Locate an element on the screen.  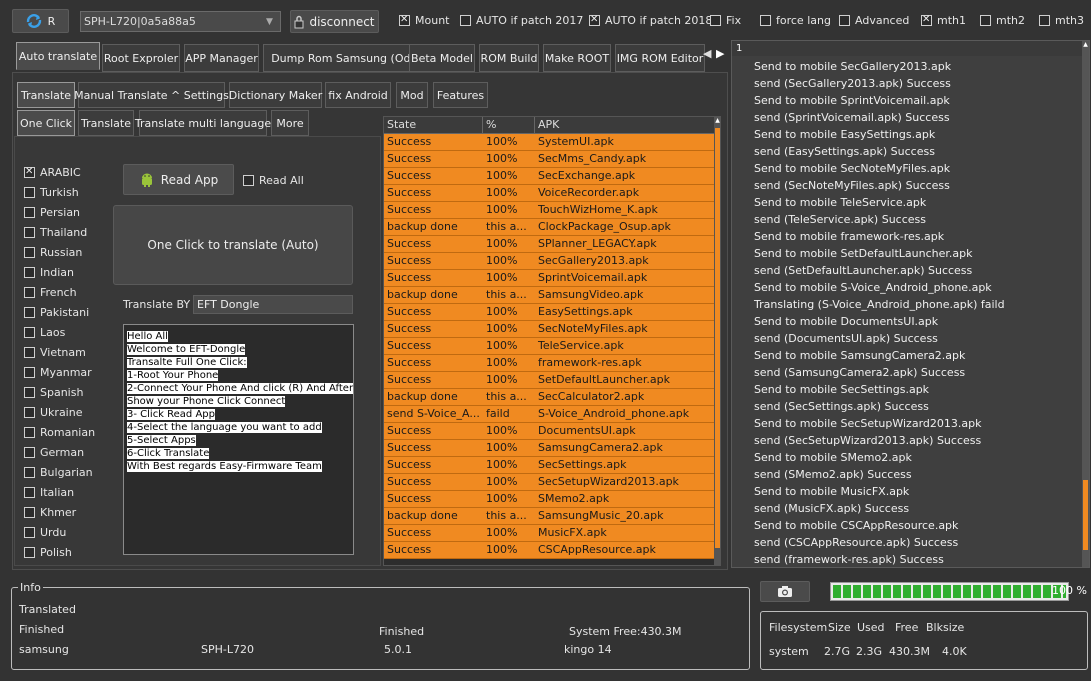
table-scrollbar: ▲ is located at coordinates (717, 341).